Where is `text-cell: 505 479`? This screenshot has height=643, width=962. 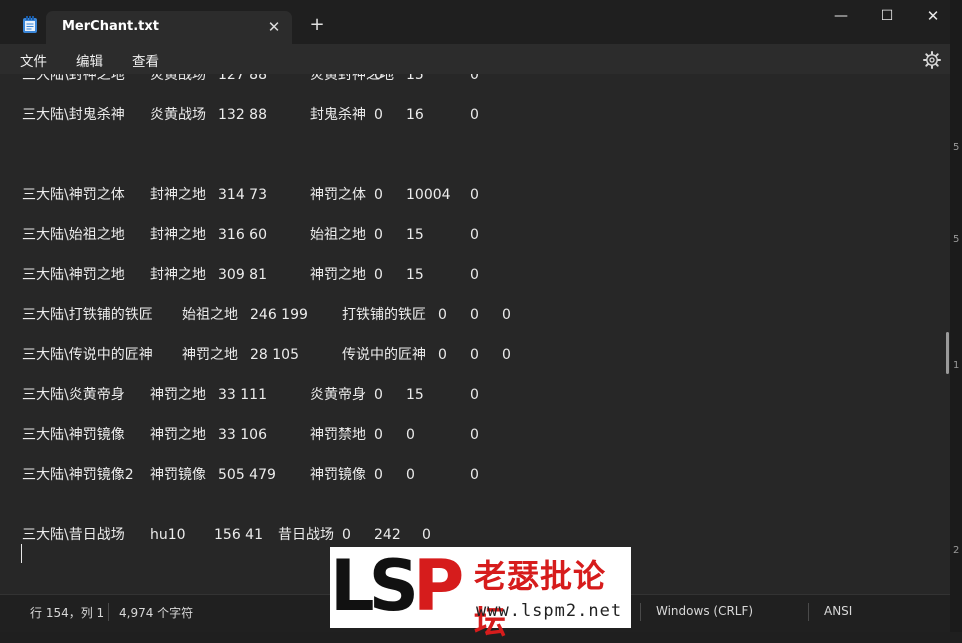 text-cell: 505 479 is located at coordinates (247, 475).